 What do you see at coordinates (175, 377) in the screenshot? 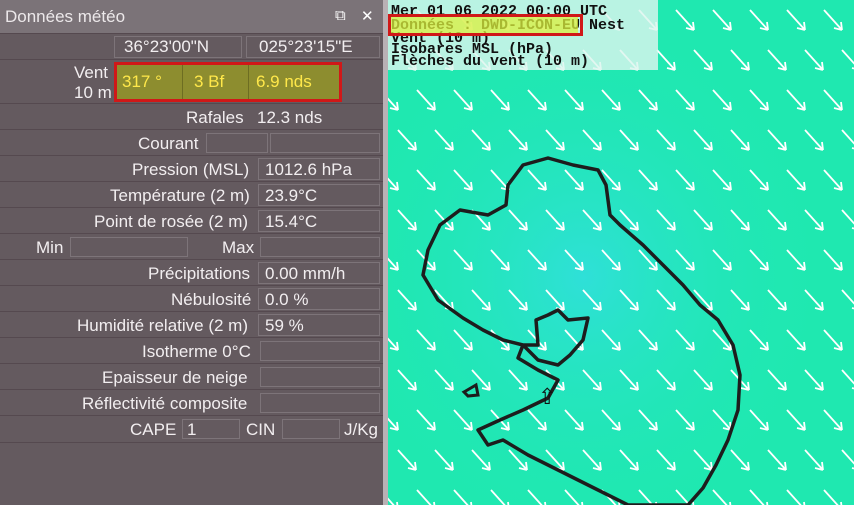
I see `snow-label: Epaisseur de neige` at bounding box center [175, 377].